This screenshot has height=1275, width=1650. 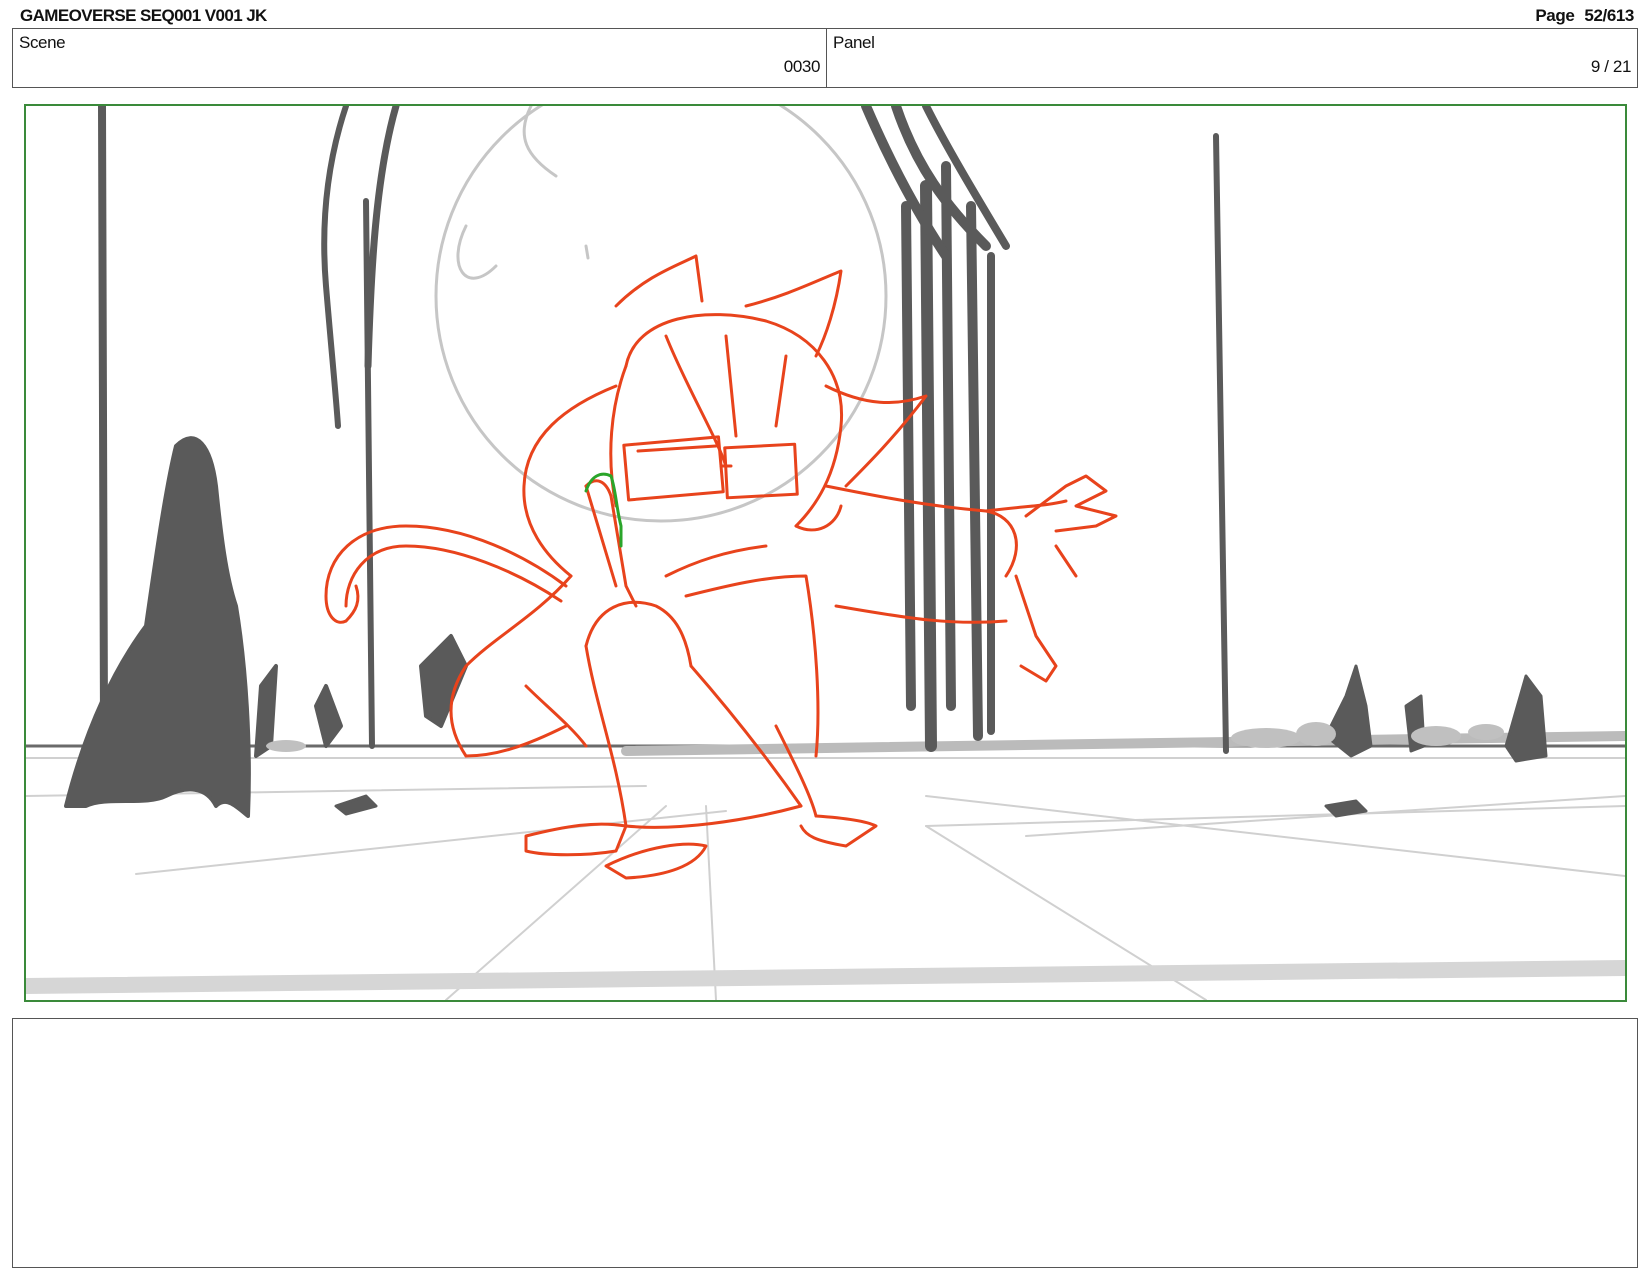 What do you see at coordinates (661, 314) in the screenshot?
I see `moon` at bounding box center [661, 314].